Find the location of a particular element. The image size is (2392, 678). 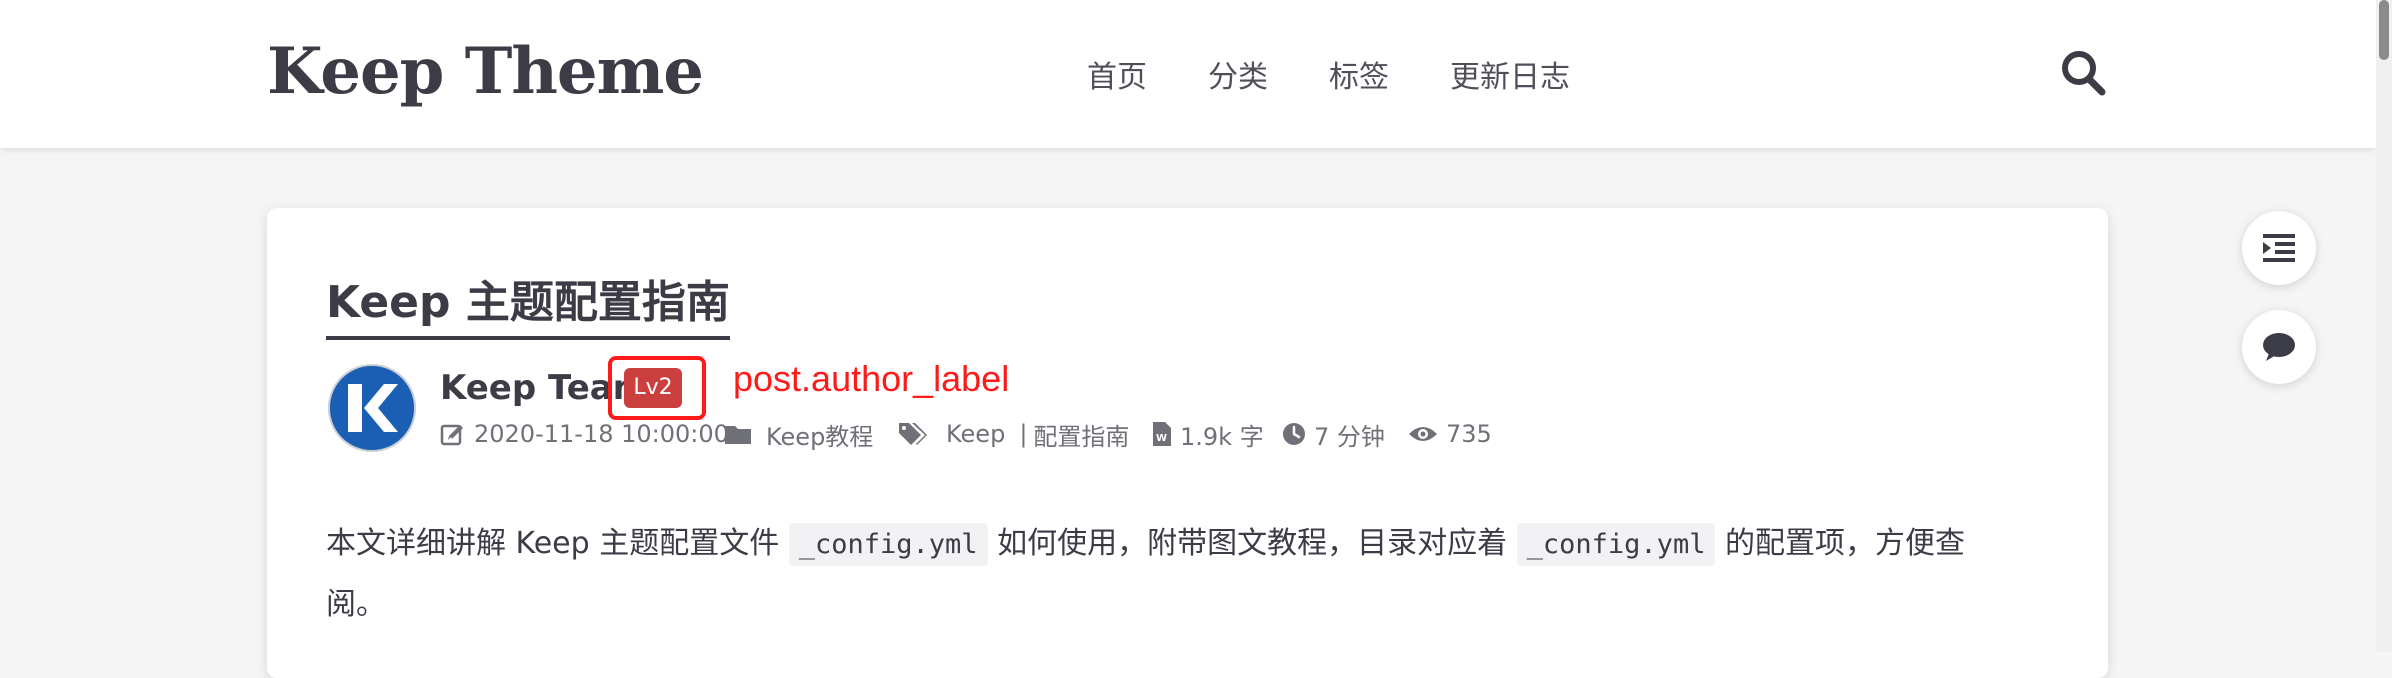

excerpt-text: 如何使用，附带图文教程，目录对应着 is located at coordinates (1252, 543).